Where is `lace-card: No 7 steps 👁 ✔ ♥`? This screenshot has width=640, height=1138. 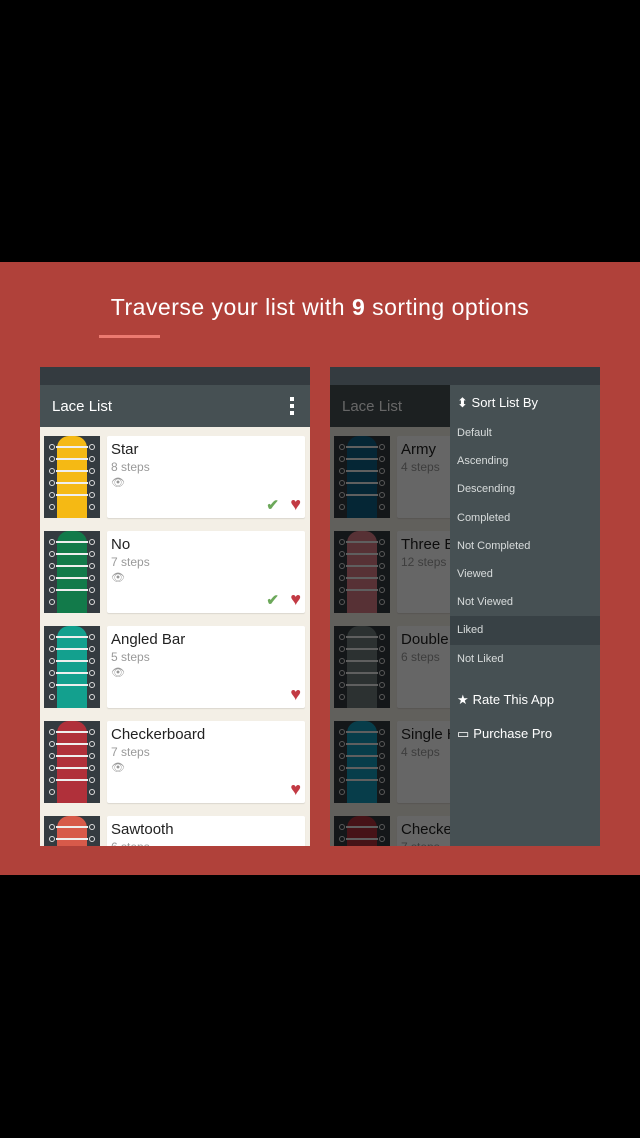
lace-card: No 7 steps 👁 ✔ ♥ is located at coordinates (206, 572).